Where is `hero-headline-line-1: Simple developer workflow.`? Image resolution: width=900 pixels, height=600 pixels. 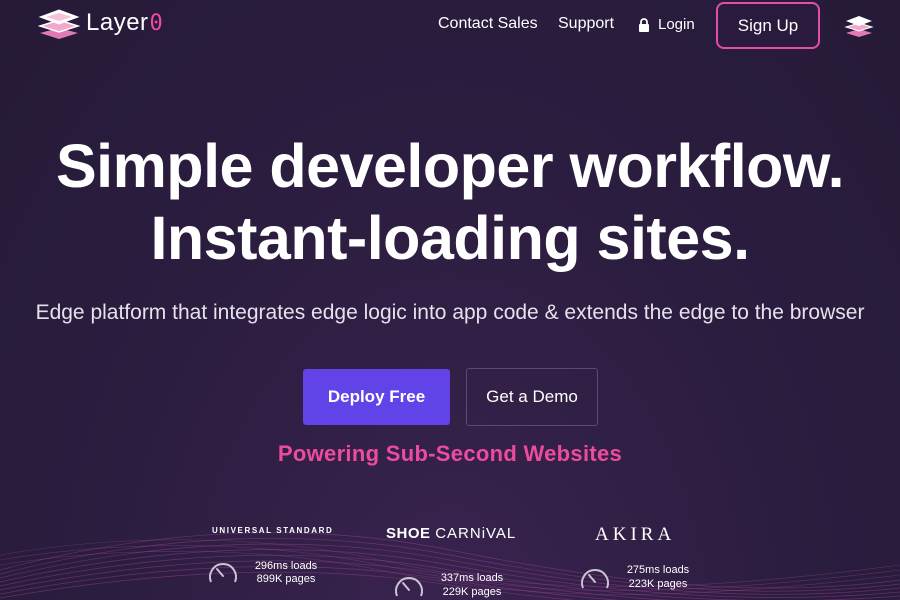
hero-headline-line-1: Simple developer workflow. is located at coordinates (450, 166).